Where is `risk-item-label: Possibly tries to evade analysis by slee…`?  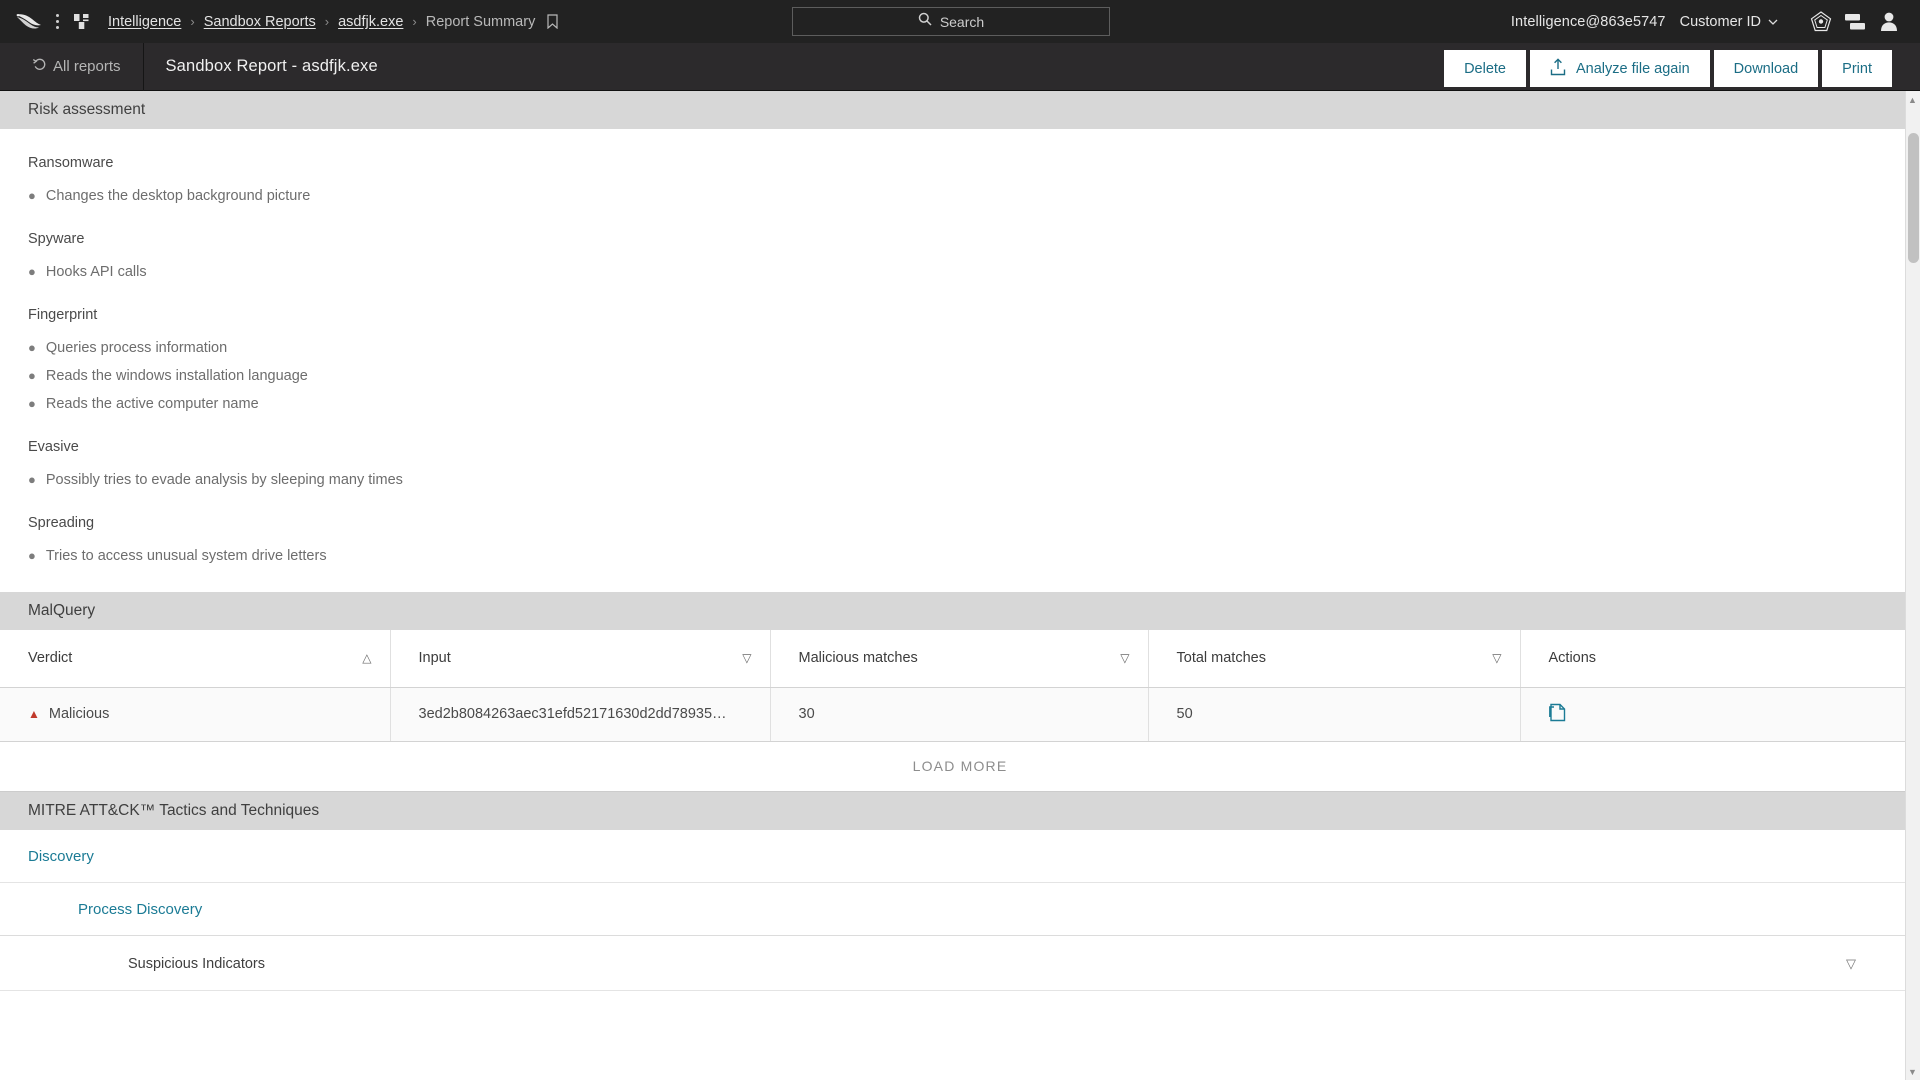
risk-item-label: Possibly tries to evade analysis by slee… is located at coordinates (224, 480).